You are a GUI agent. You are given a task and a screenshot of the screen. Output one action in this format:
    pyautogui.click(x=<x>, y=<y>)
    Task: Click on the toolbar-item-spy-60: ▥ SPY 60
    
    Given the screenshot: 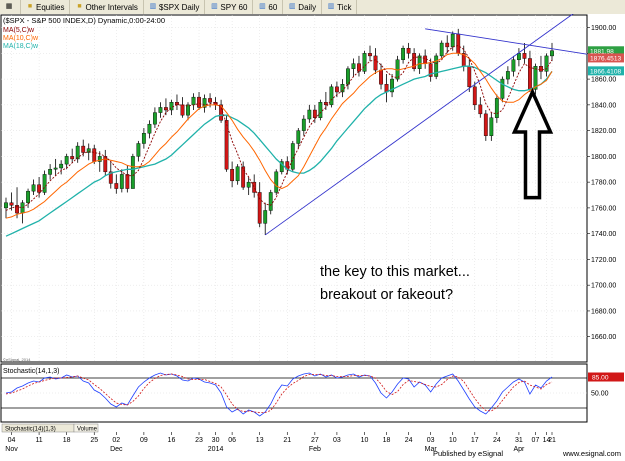 What is the action you would take?
    pyautogui.click(x=229, y=7)
    